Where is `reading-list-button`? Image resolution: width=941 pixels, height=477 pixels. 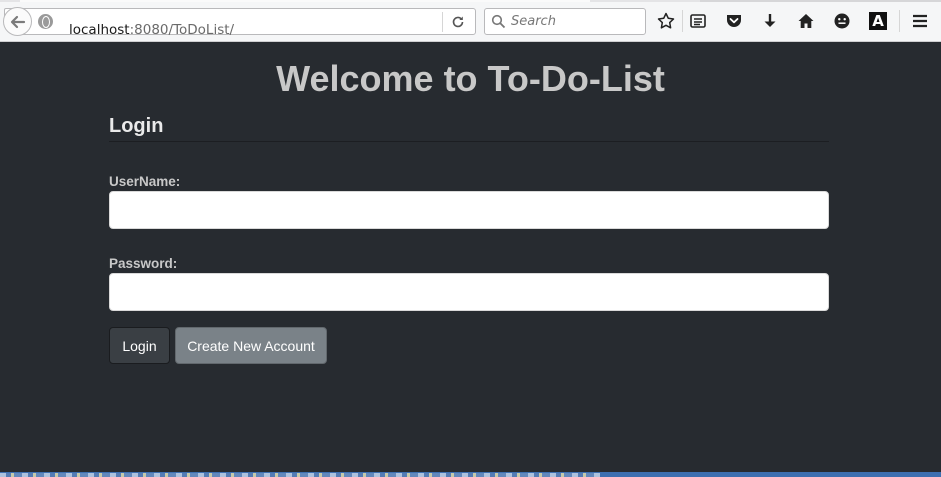 reading-list-button is located at coordinates (698, 21).